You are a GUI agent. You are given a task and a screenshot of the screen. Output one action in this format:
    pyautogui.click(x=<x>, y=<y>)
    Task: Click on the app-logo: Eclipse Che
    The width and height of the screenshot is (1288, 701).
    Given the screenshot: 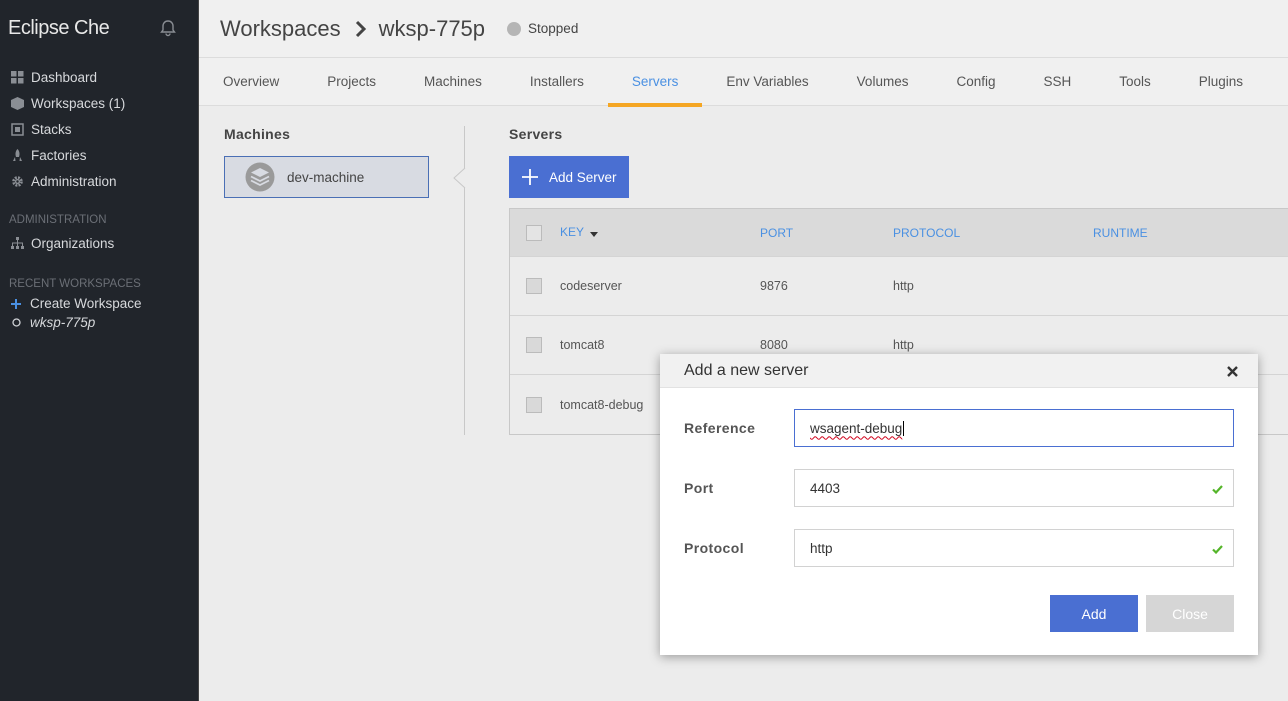 What is the action you would take?
    pyautogui.click(x=59, y=28)
    